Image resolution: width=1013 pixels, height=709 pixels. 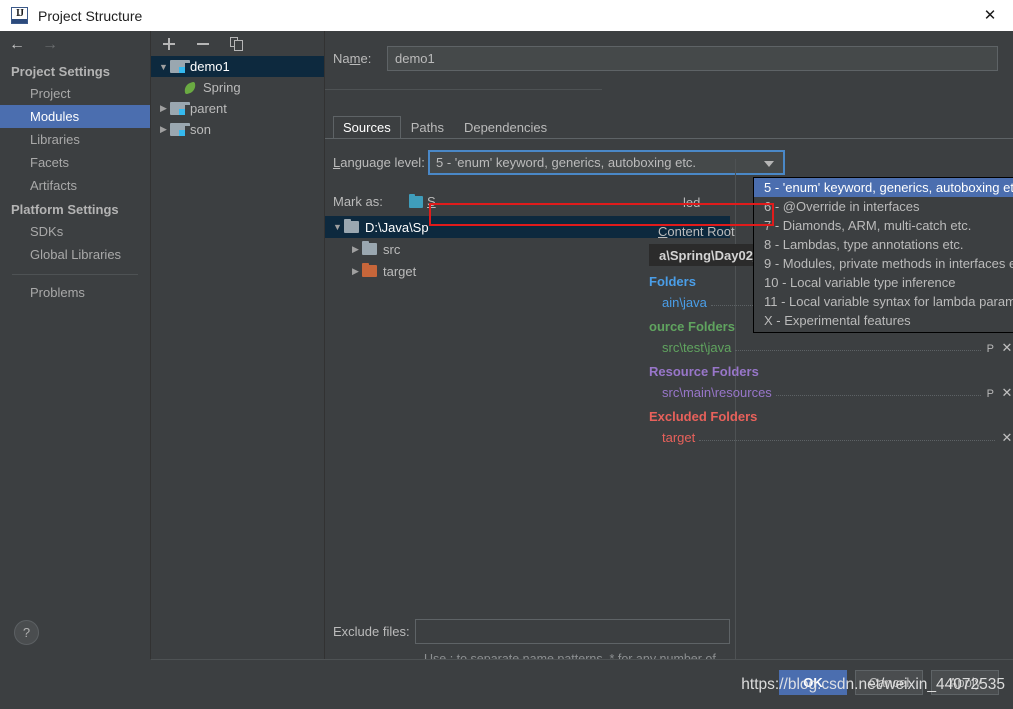 I want to click on module-tree-row-son: ▶ son, so click(x=237, y=129).